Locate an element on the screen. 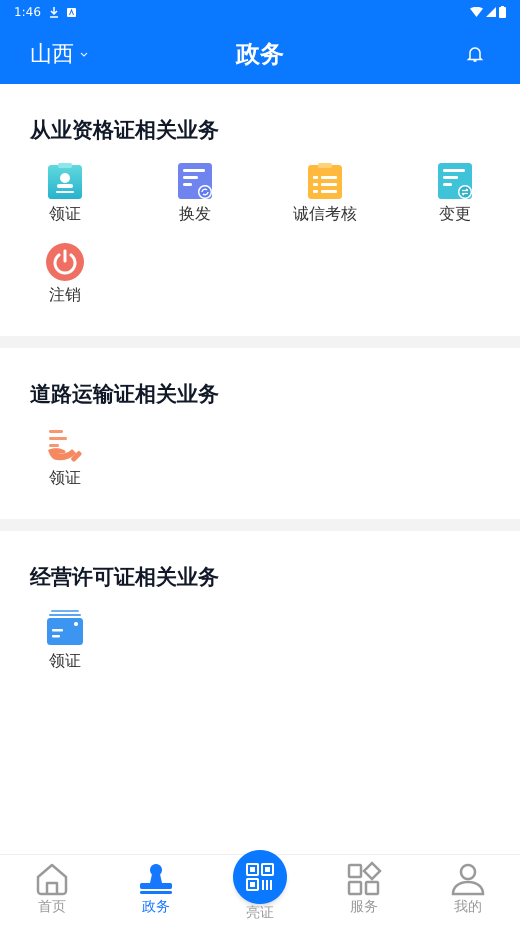  section-title: 道路运输证相关业务 is located at coordinates (124, 394).